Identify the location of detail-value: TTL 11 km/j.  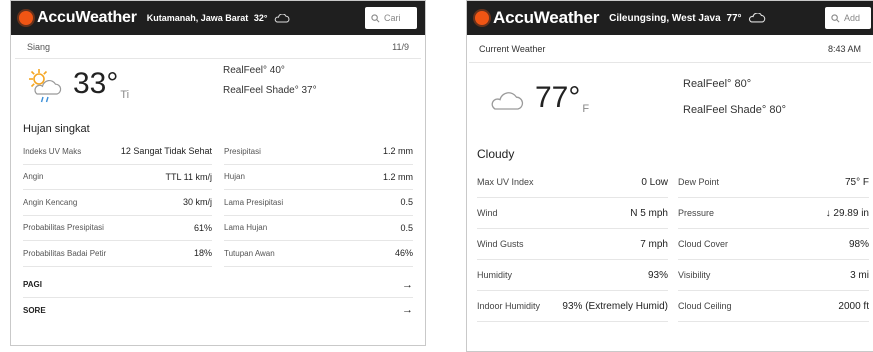
(188, 176).